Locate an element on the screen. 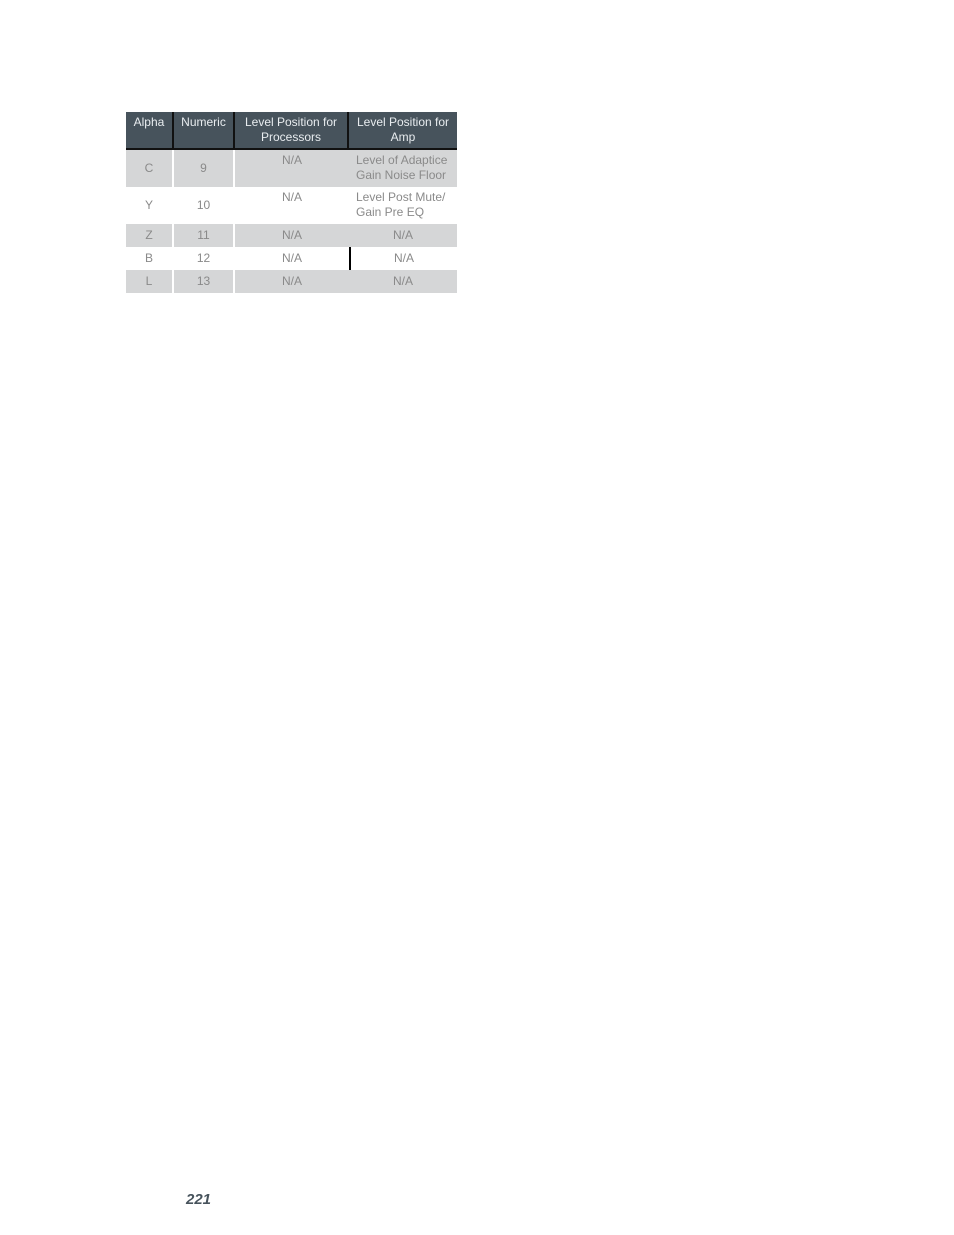 The image size is (954, 1235). table-row: L 13 N/A N/A is located at coordinates (291, 281).